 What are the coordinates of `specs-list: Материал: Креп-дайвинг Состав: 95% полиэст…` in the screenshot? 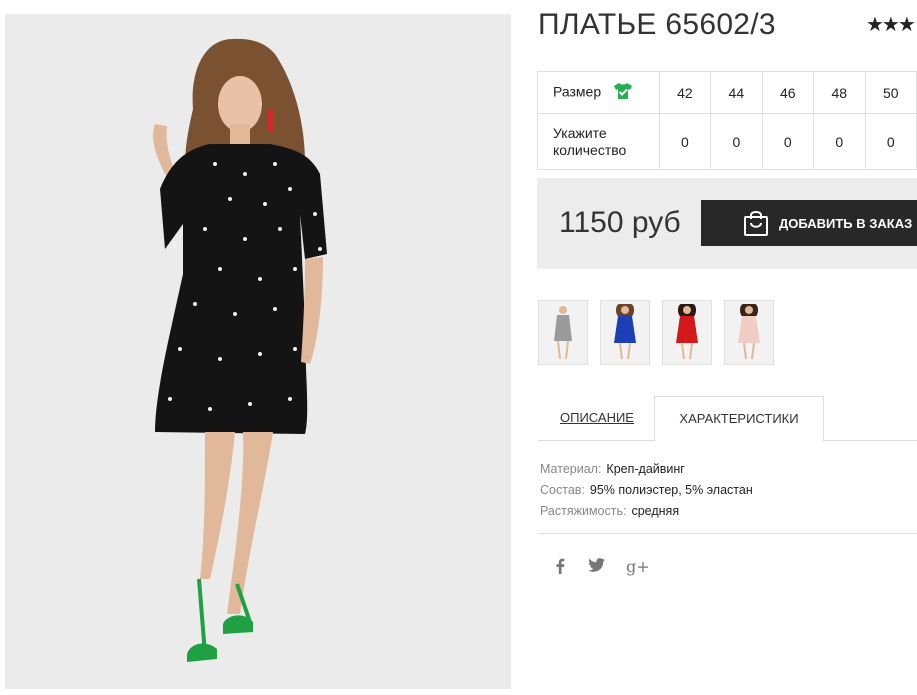 It's located at (646, 490).